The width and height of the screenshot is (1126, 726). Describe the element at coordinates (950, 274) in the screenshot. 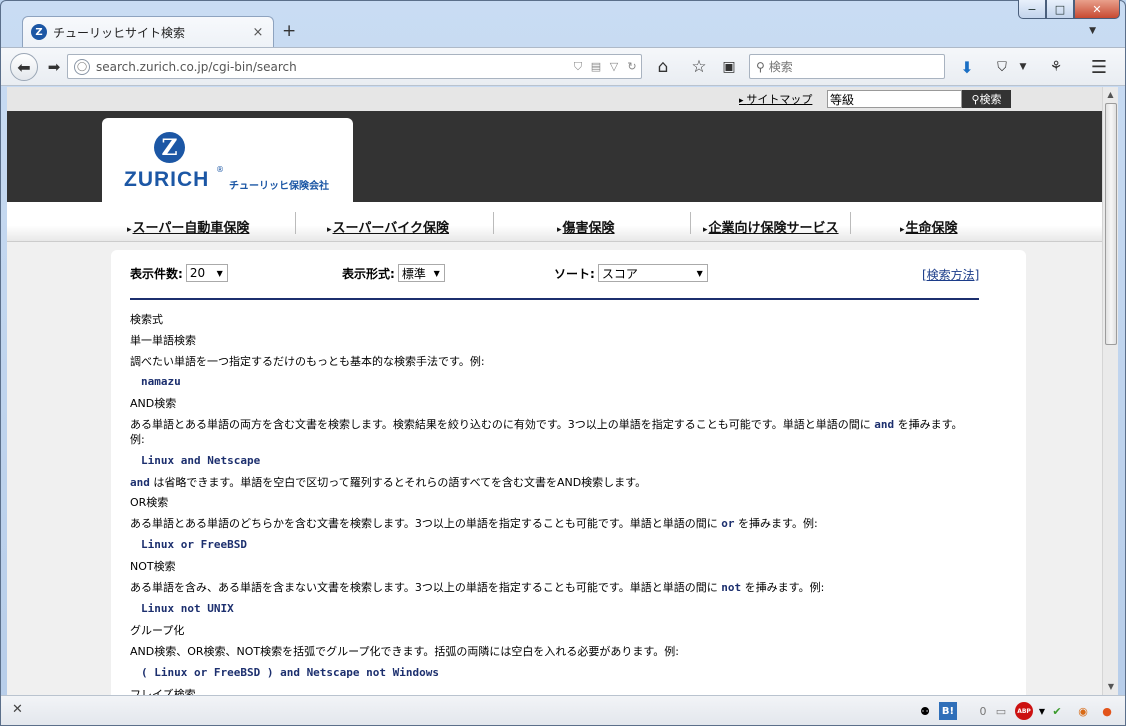

I see `search-howto-link: [検索方法]` at that location.